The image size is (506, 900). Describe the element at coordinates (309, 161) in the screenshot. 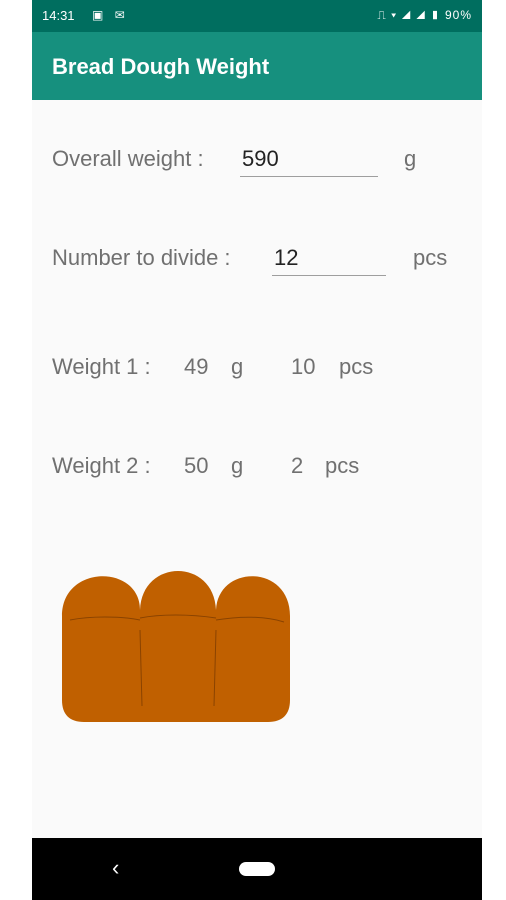

I see `overall-weight-input: 590` at that location.